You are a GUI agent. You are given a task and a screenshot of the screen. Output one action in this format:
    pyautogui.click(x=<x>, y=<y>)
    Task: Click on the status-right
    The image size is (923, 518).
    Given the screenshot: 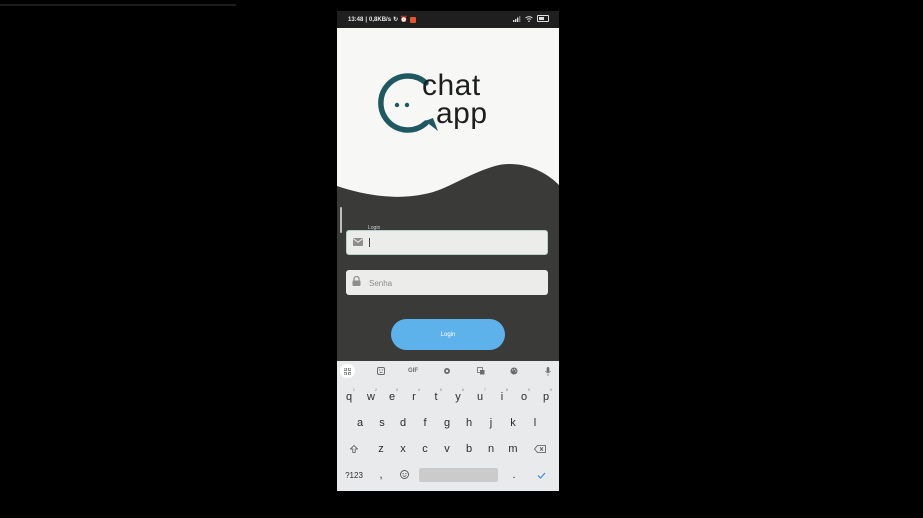 What is the action you would take?
    pyautogui.click(x=531, y=18)
    